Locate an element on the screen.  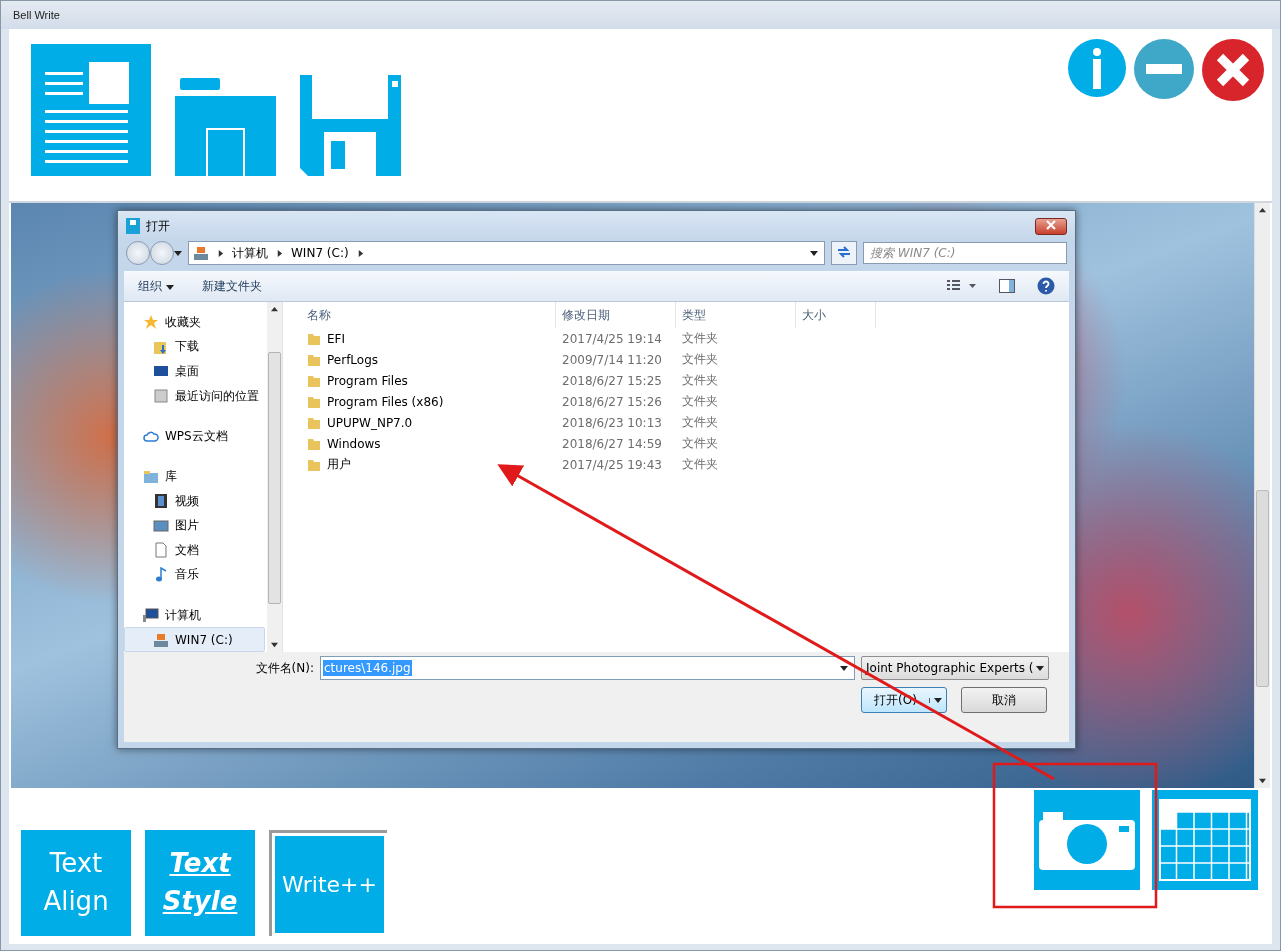
library-icon is located at coordinates (151, 476).